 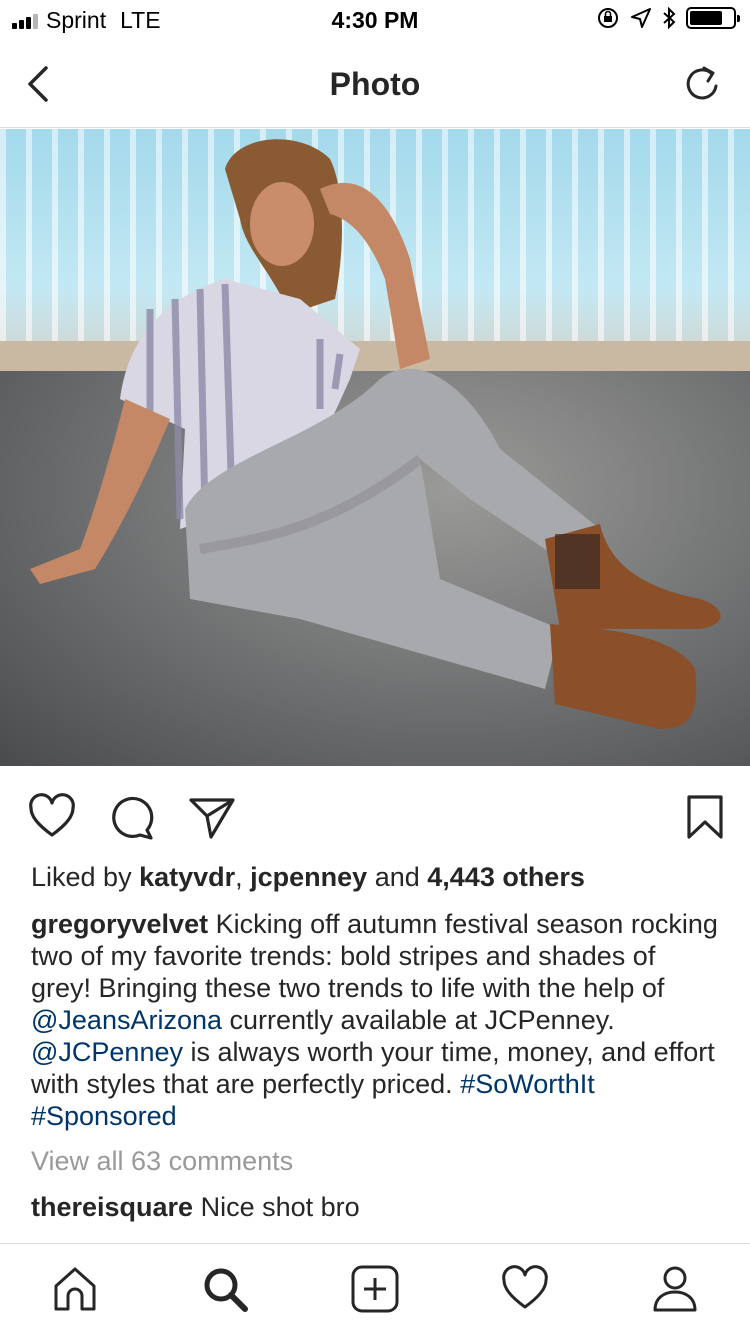 I want to click on battery-icon, so click(x=713, y=18).